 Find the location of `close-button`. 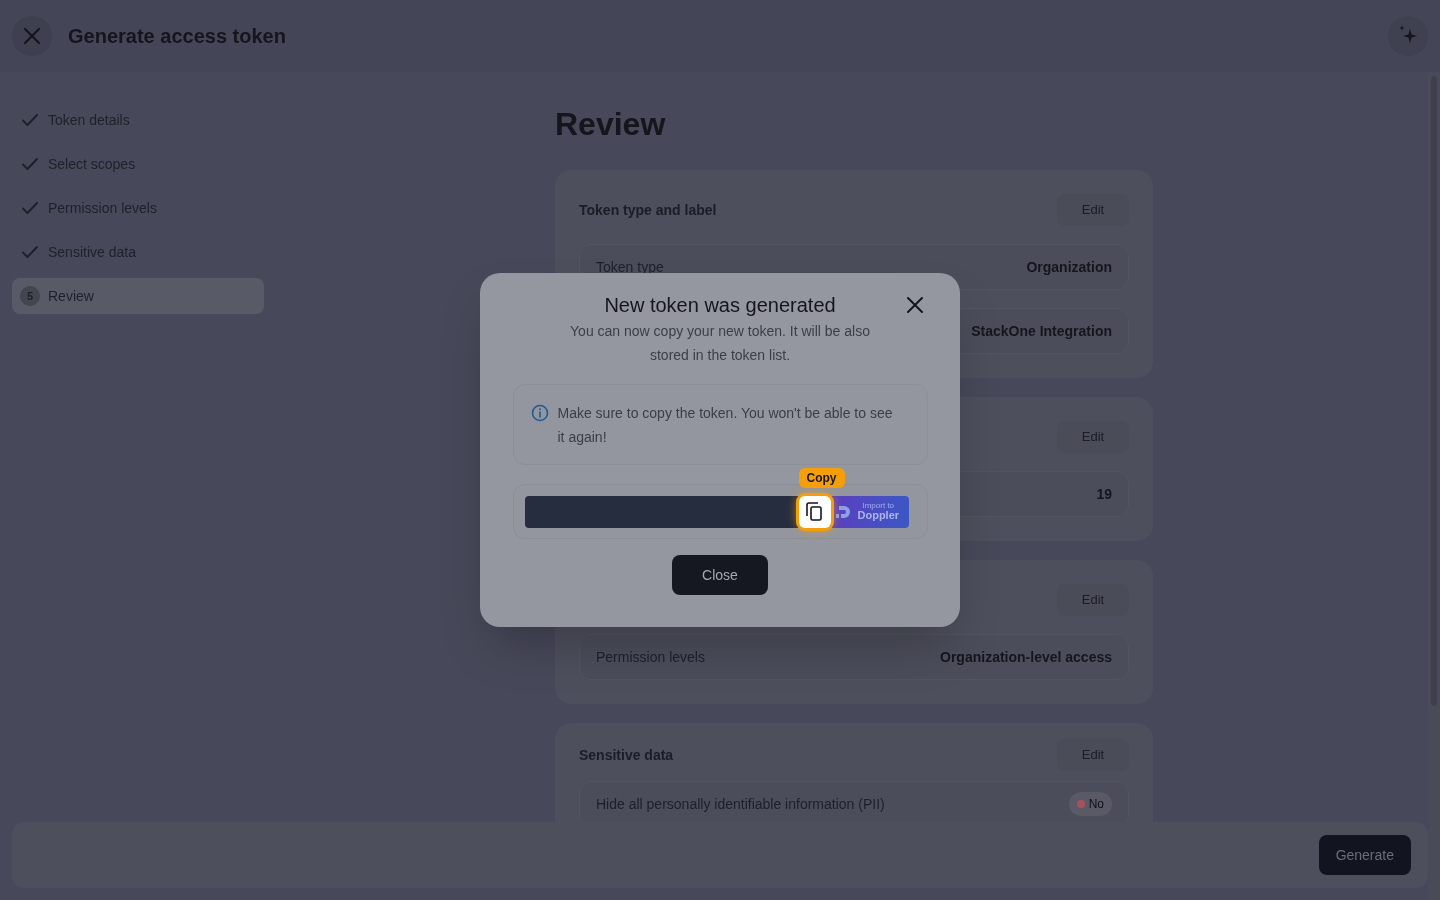

close-button is located at coordinates (915, 305).